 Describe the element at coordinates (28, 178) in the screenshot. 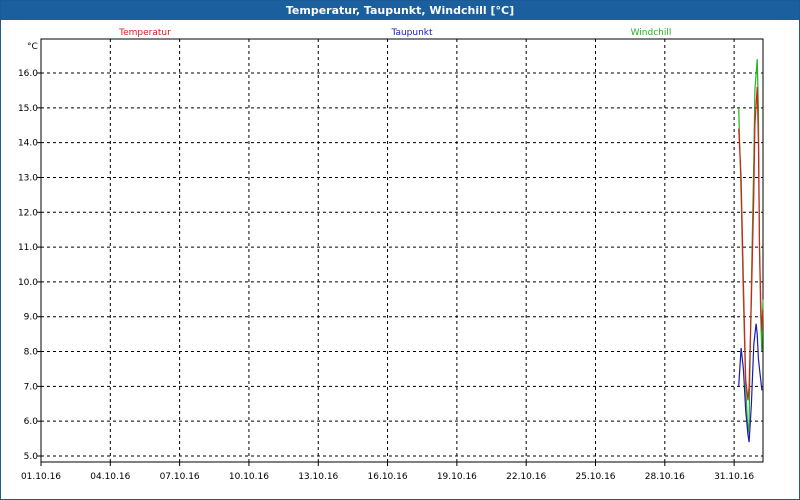

I see `y-tick-label: 13.0` at that location.